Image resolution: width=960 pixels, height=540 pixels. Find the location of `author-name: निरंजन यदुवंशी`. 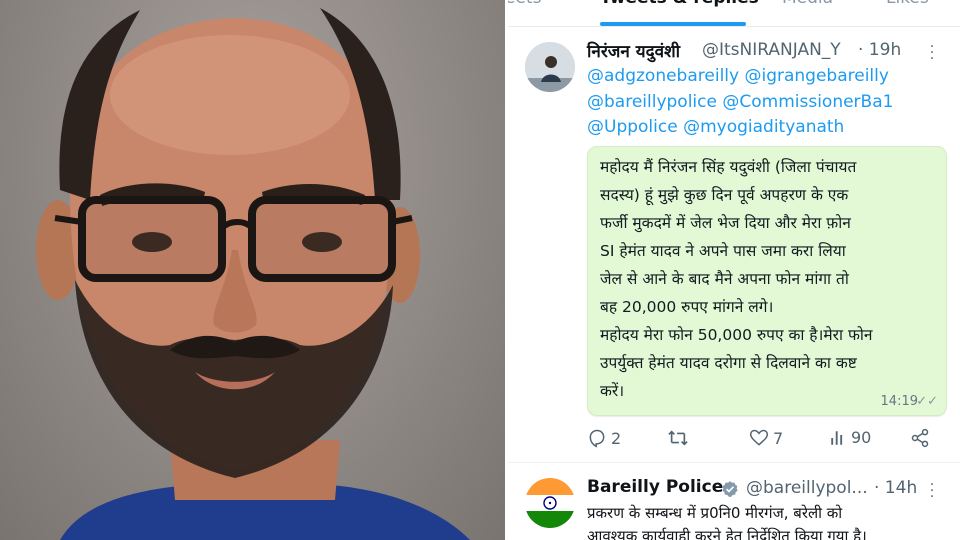

author-name: निरंजन यदुवंशी is located at coordinates (633, 50).